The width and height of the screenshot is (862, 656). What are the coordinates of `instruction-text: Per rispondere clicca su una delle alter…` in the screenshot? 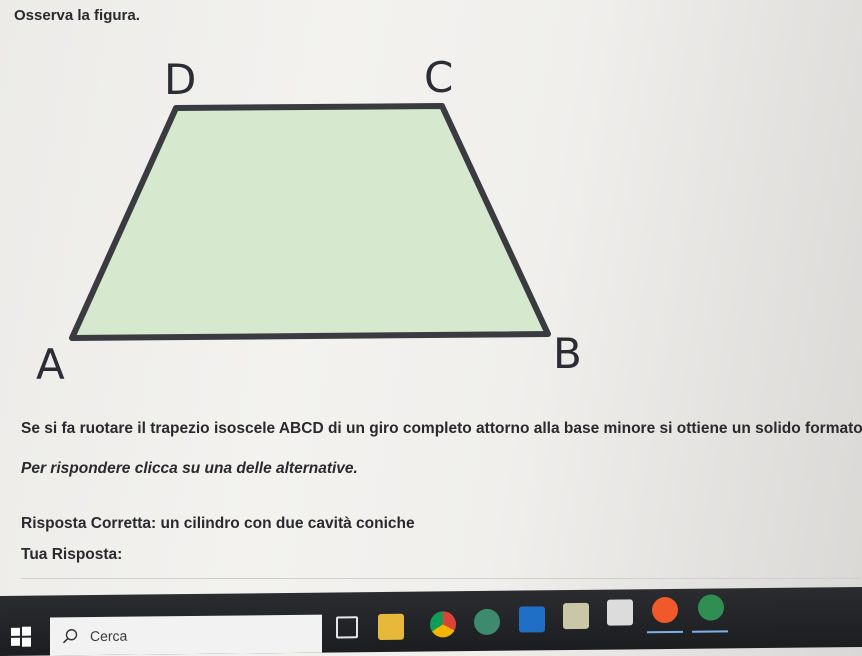 It's located at (189, 468).